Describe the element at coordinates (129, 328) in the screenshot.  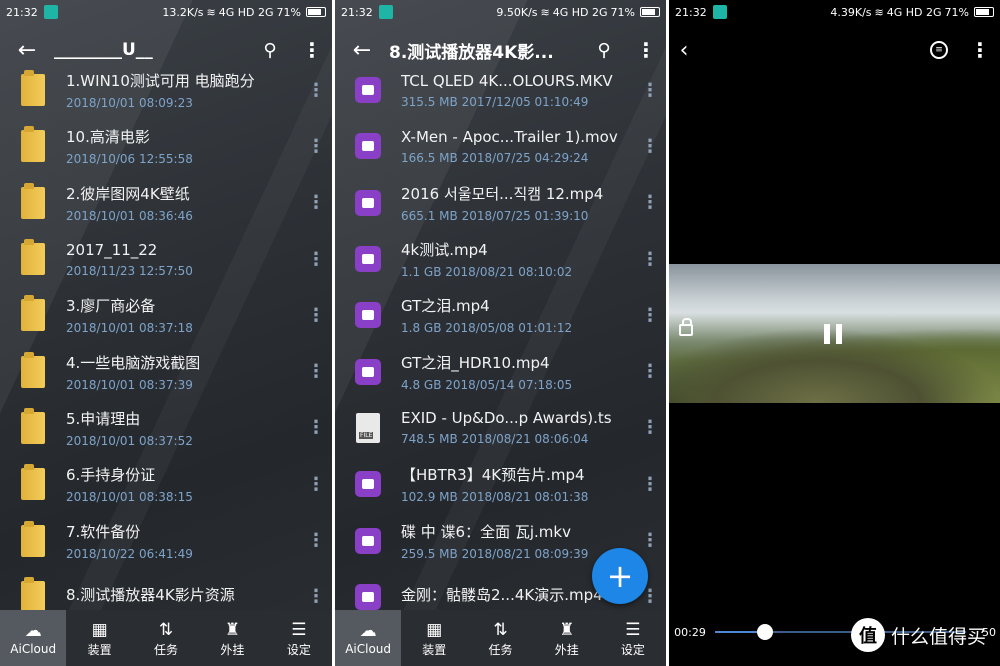
I see `item-meta: 2018/10/01 08:37:18` at that location.